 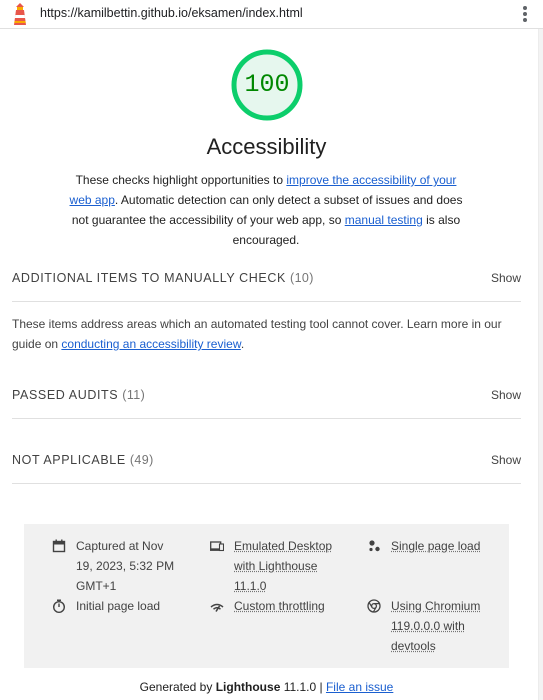 What do you see at coordinates (141, 460) in the screenshot?
I see `section-count: (49)` at bounding box center [141, 460].